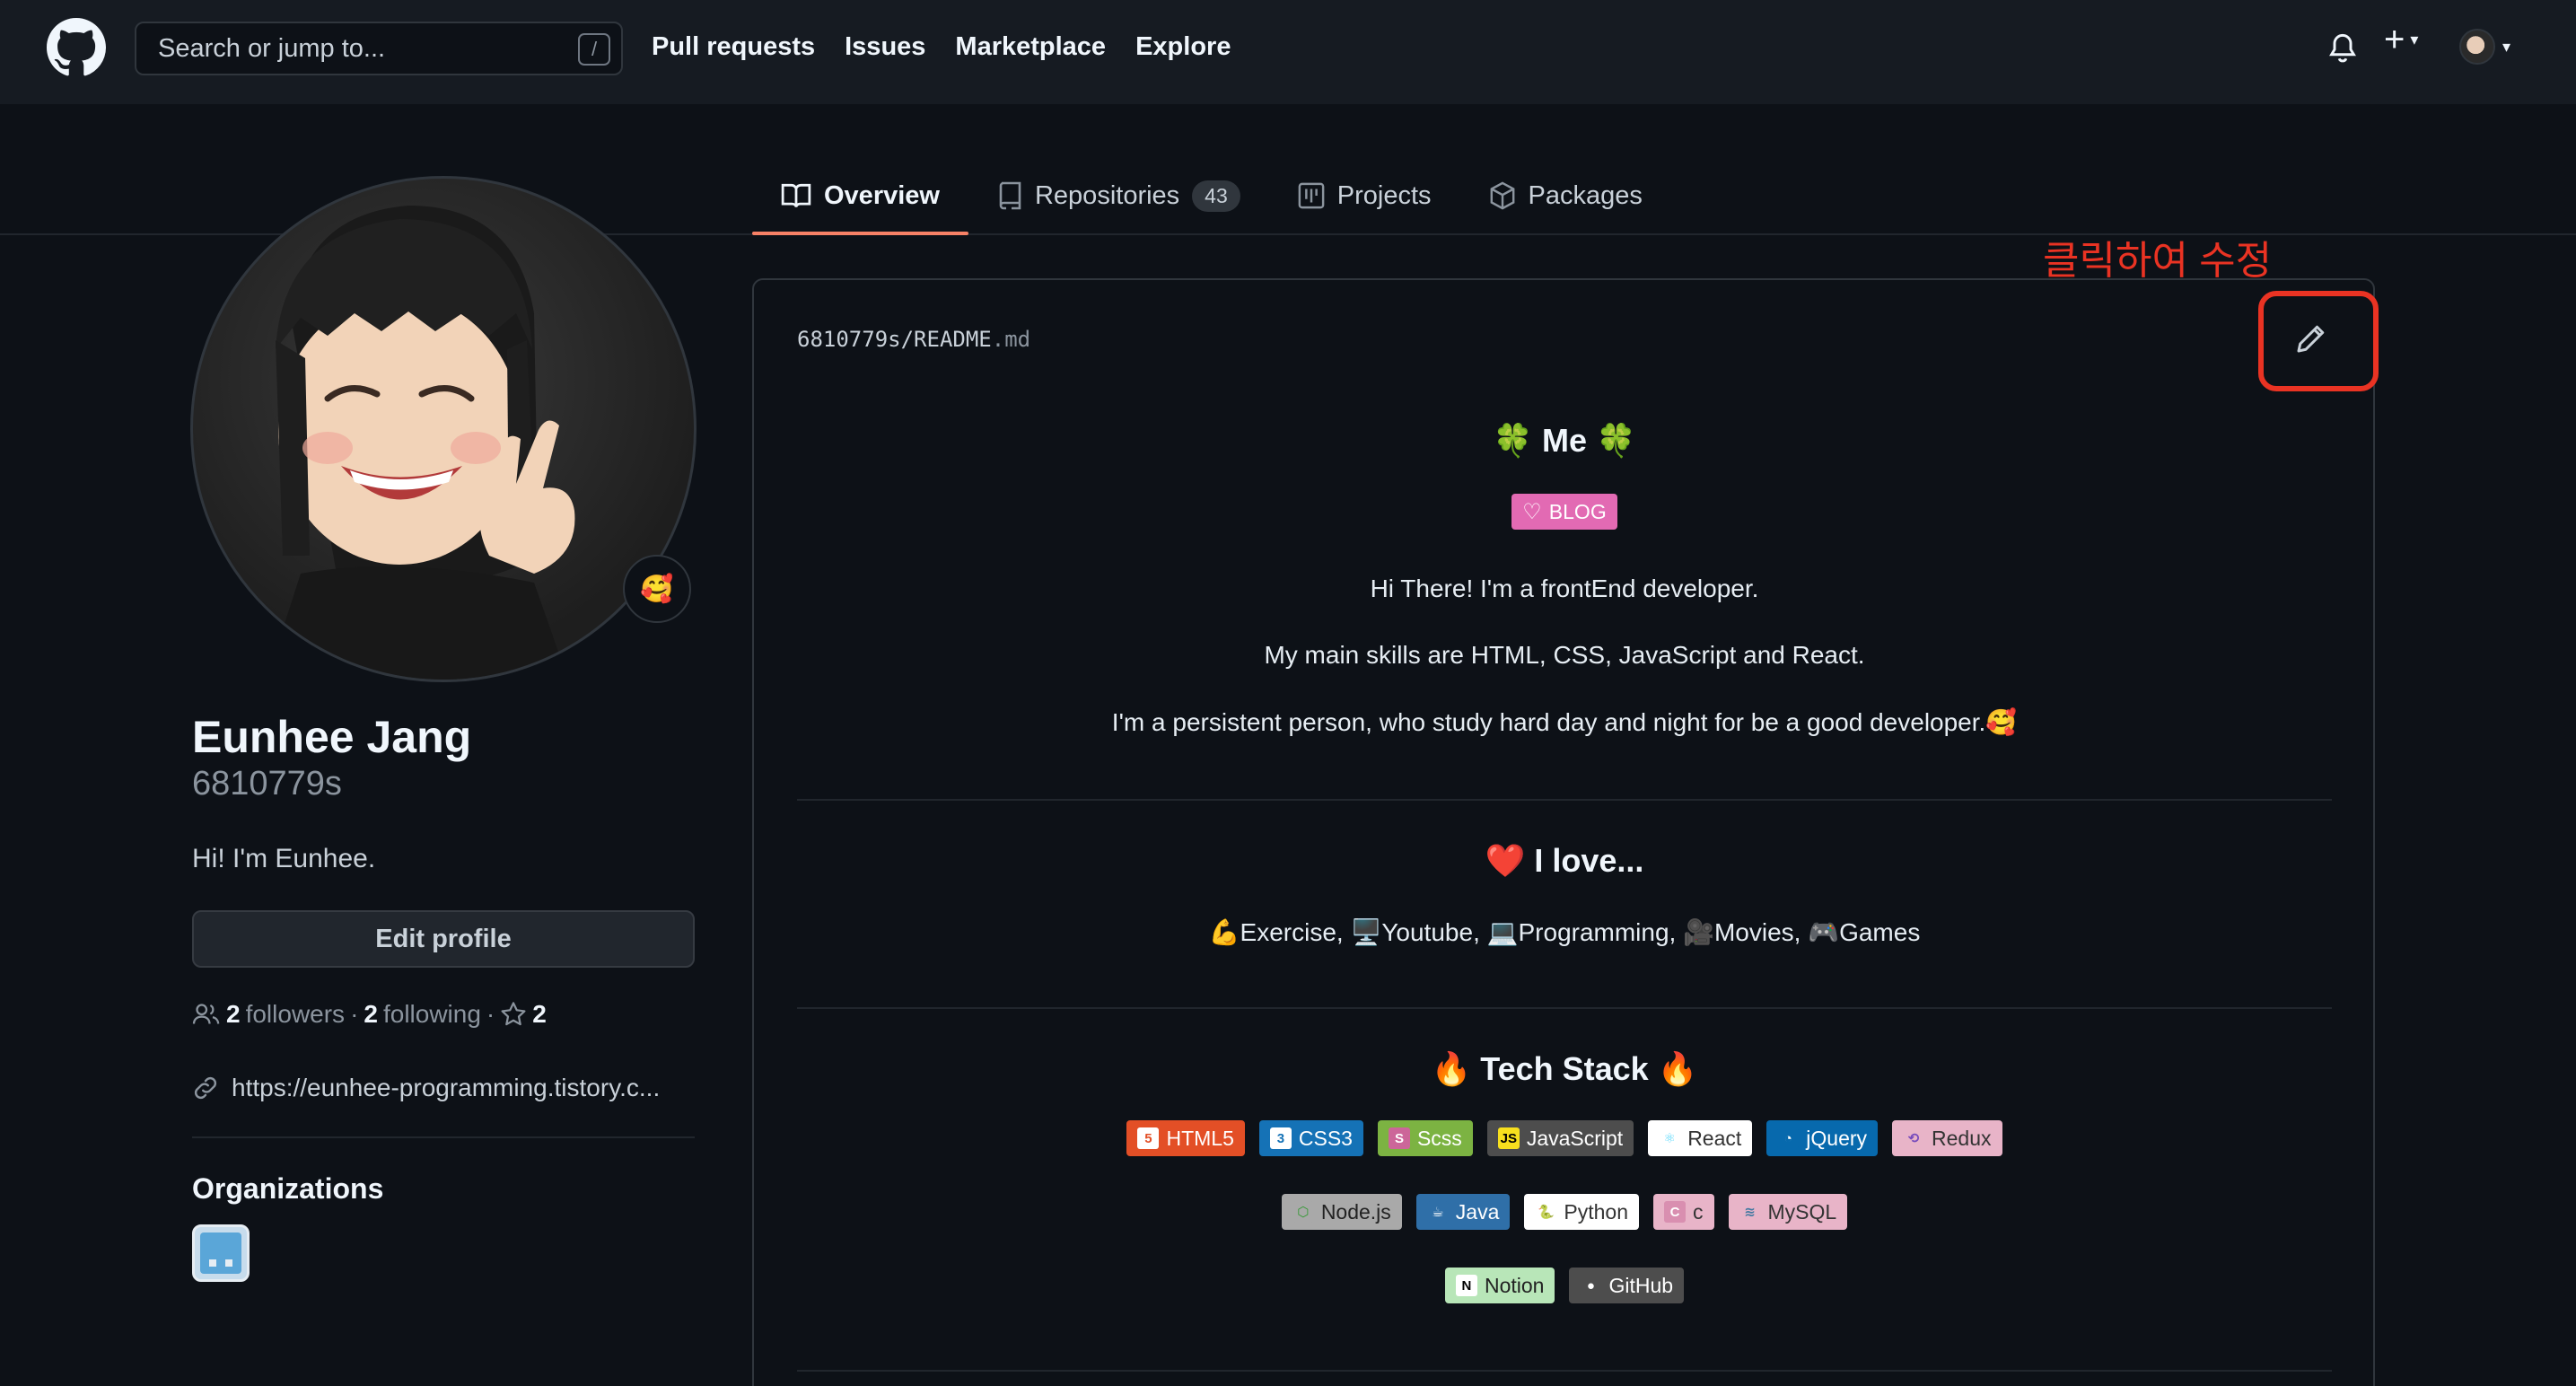  Describe the element at coordinates (1698, 1211) in the screenshot. I see `tech-badge-label: c` at that location.